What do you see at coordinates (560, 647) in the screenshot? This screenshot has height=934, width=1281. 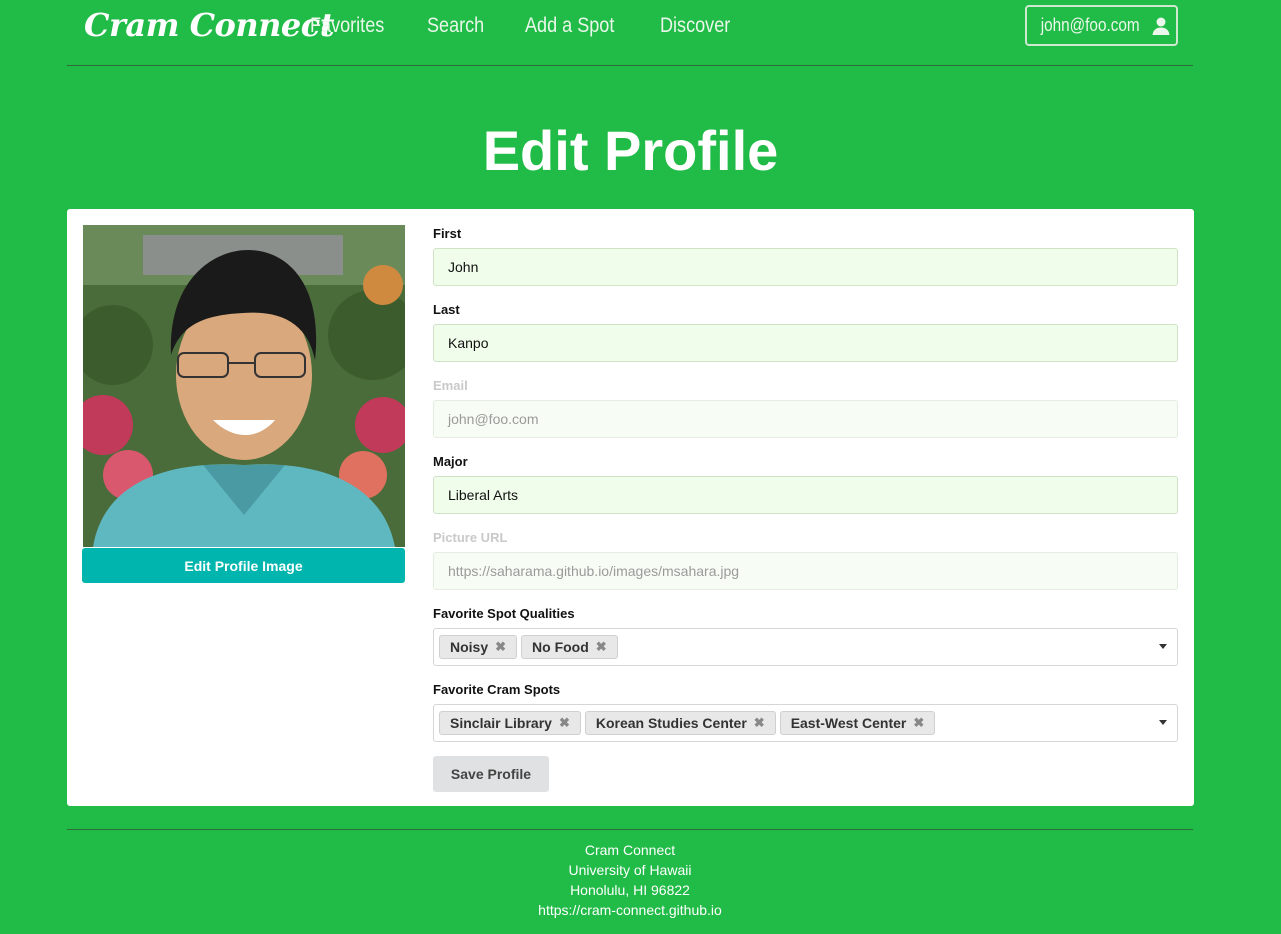 I see `chip-label: No Food` at bounding box center [560, 647].